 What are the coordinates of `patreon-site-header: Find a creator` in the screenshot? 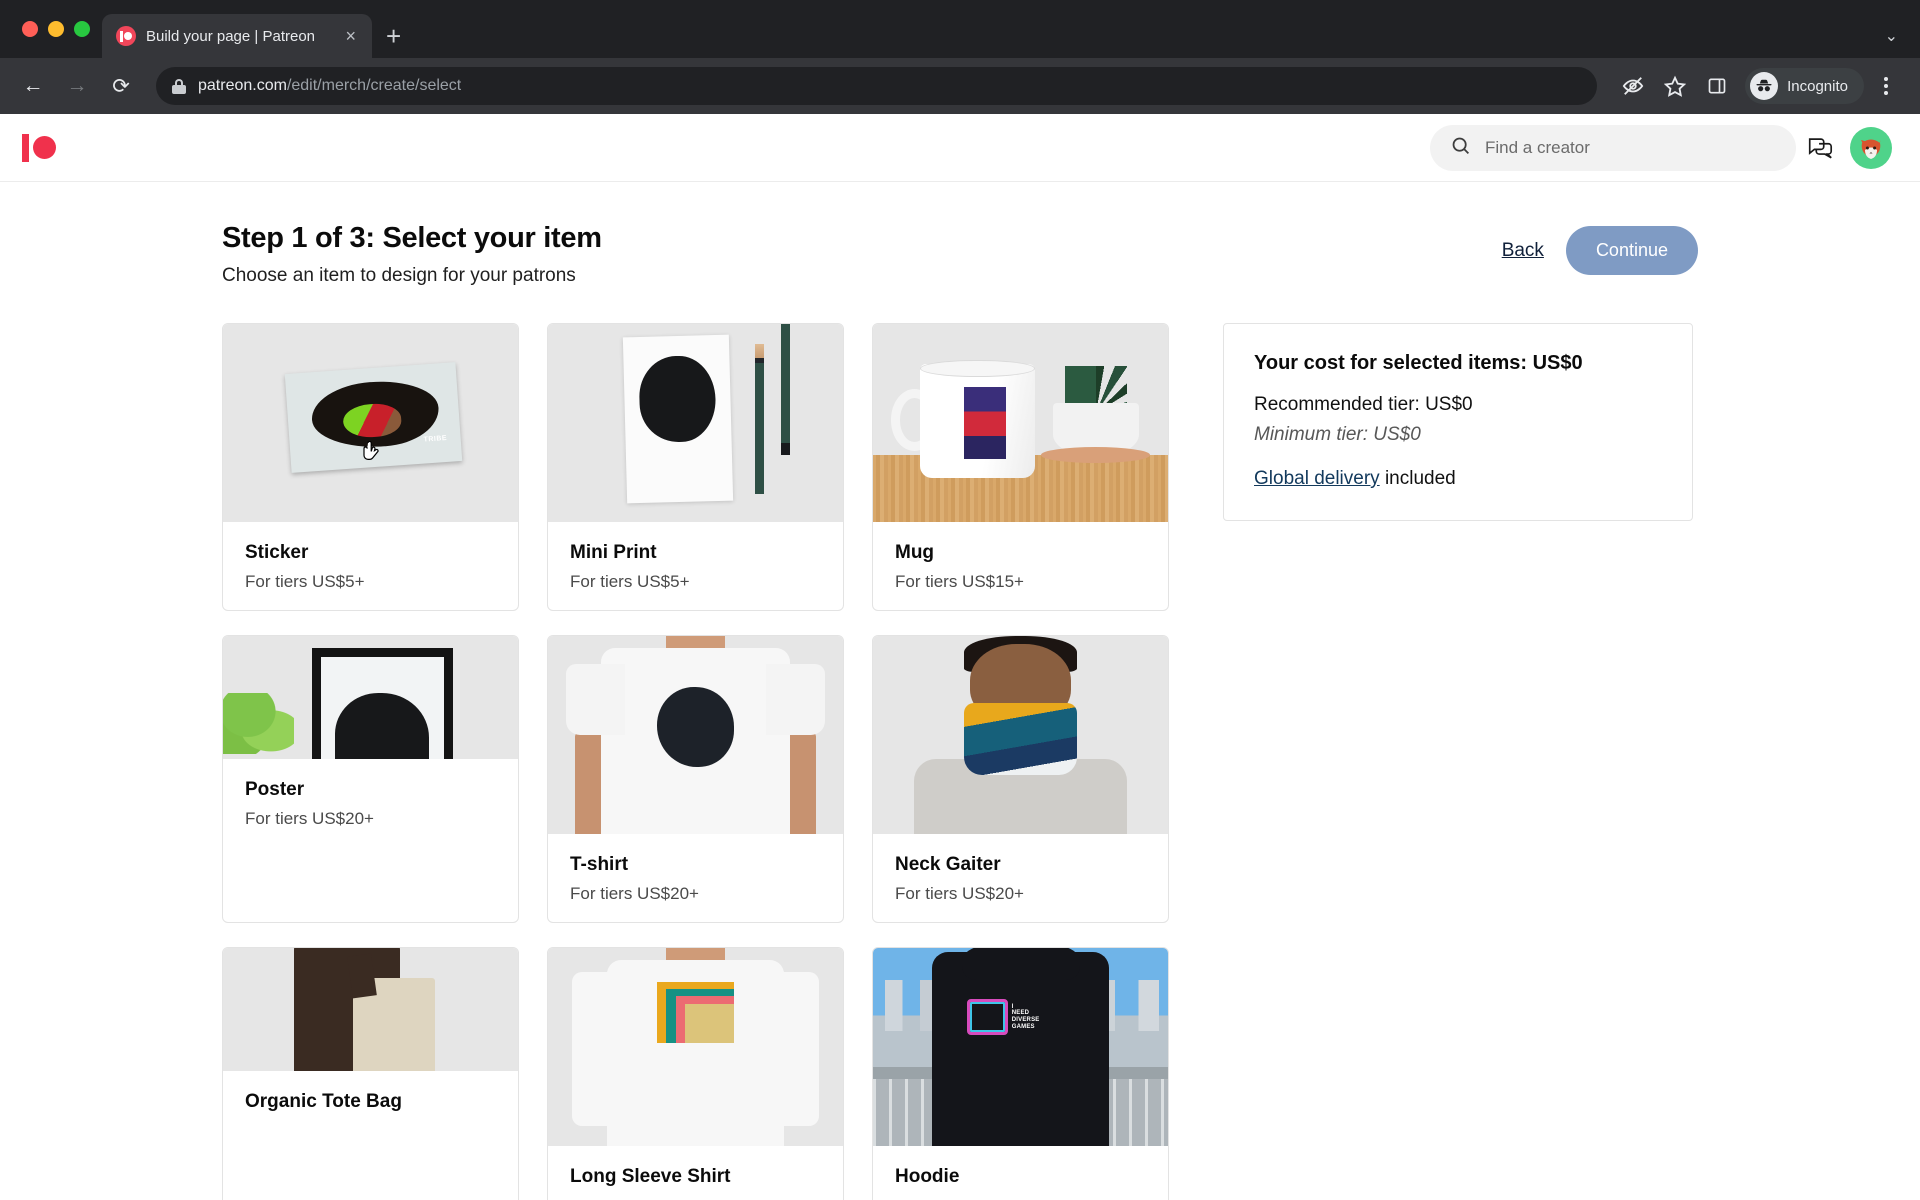 It's located at (960, 148).